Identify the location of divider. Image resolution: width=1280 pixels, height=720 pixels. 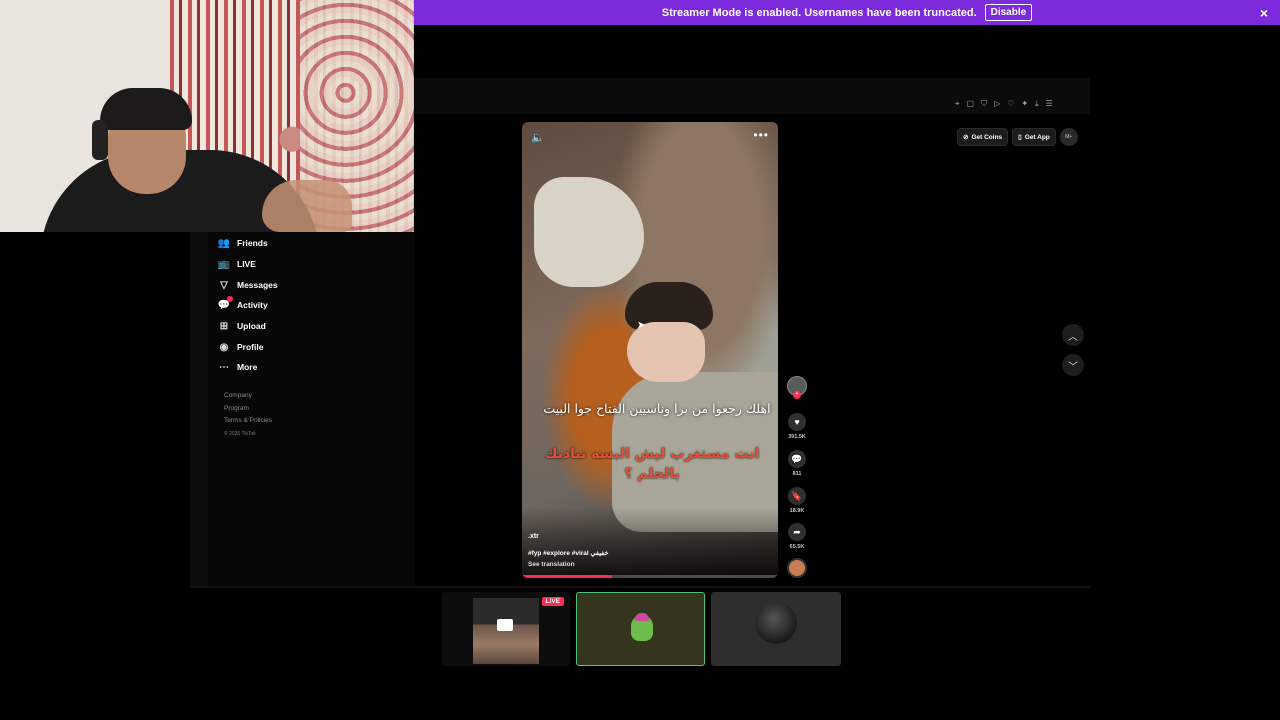
(640, 587).